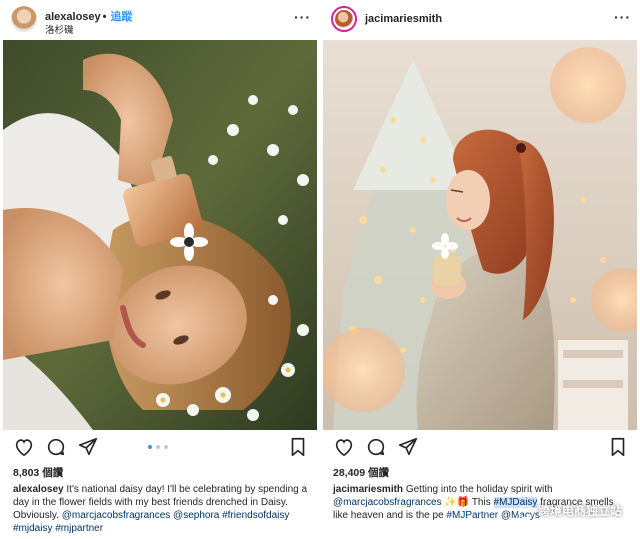 The image size is (640, 539). I want to click on watermark: 跨境电商独立站, so click(569, 510).